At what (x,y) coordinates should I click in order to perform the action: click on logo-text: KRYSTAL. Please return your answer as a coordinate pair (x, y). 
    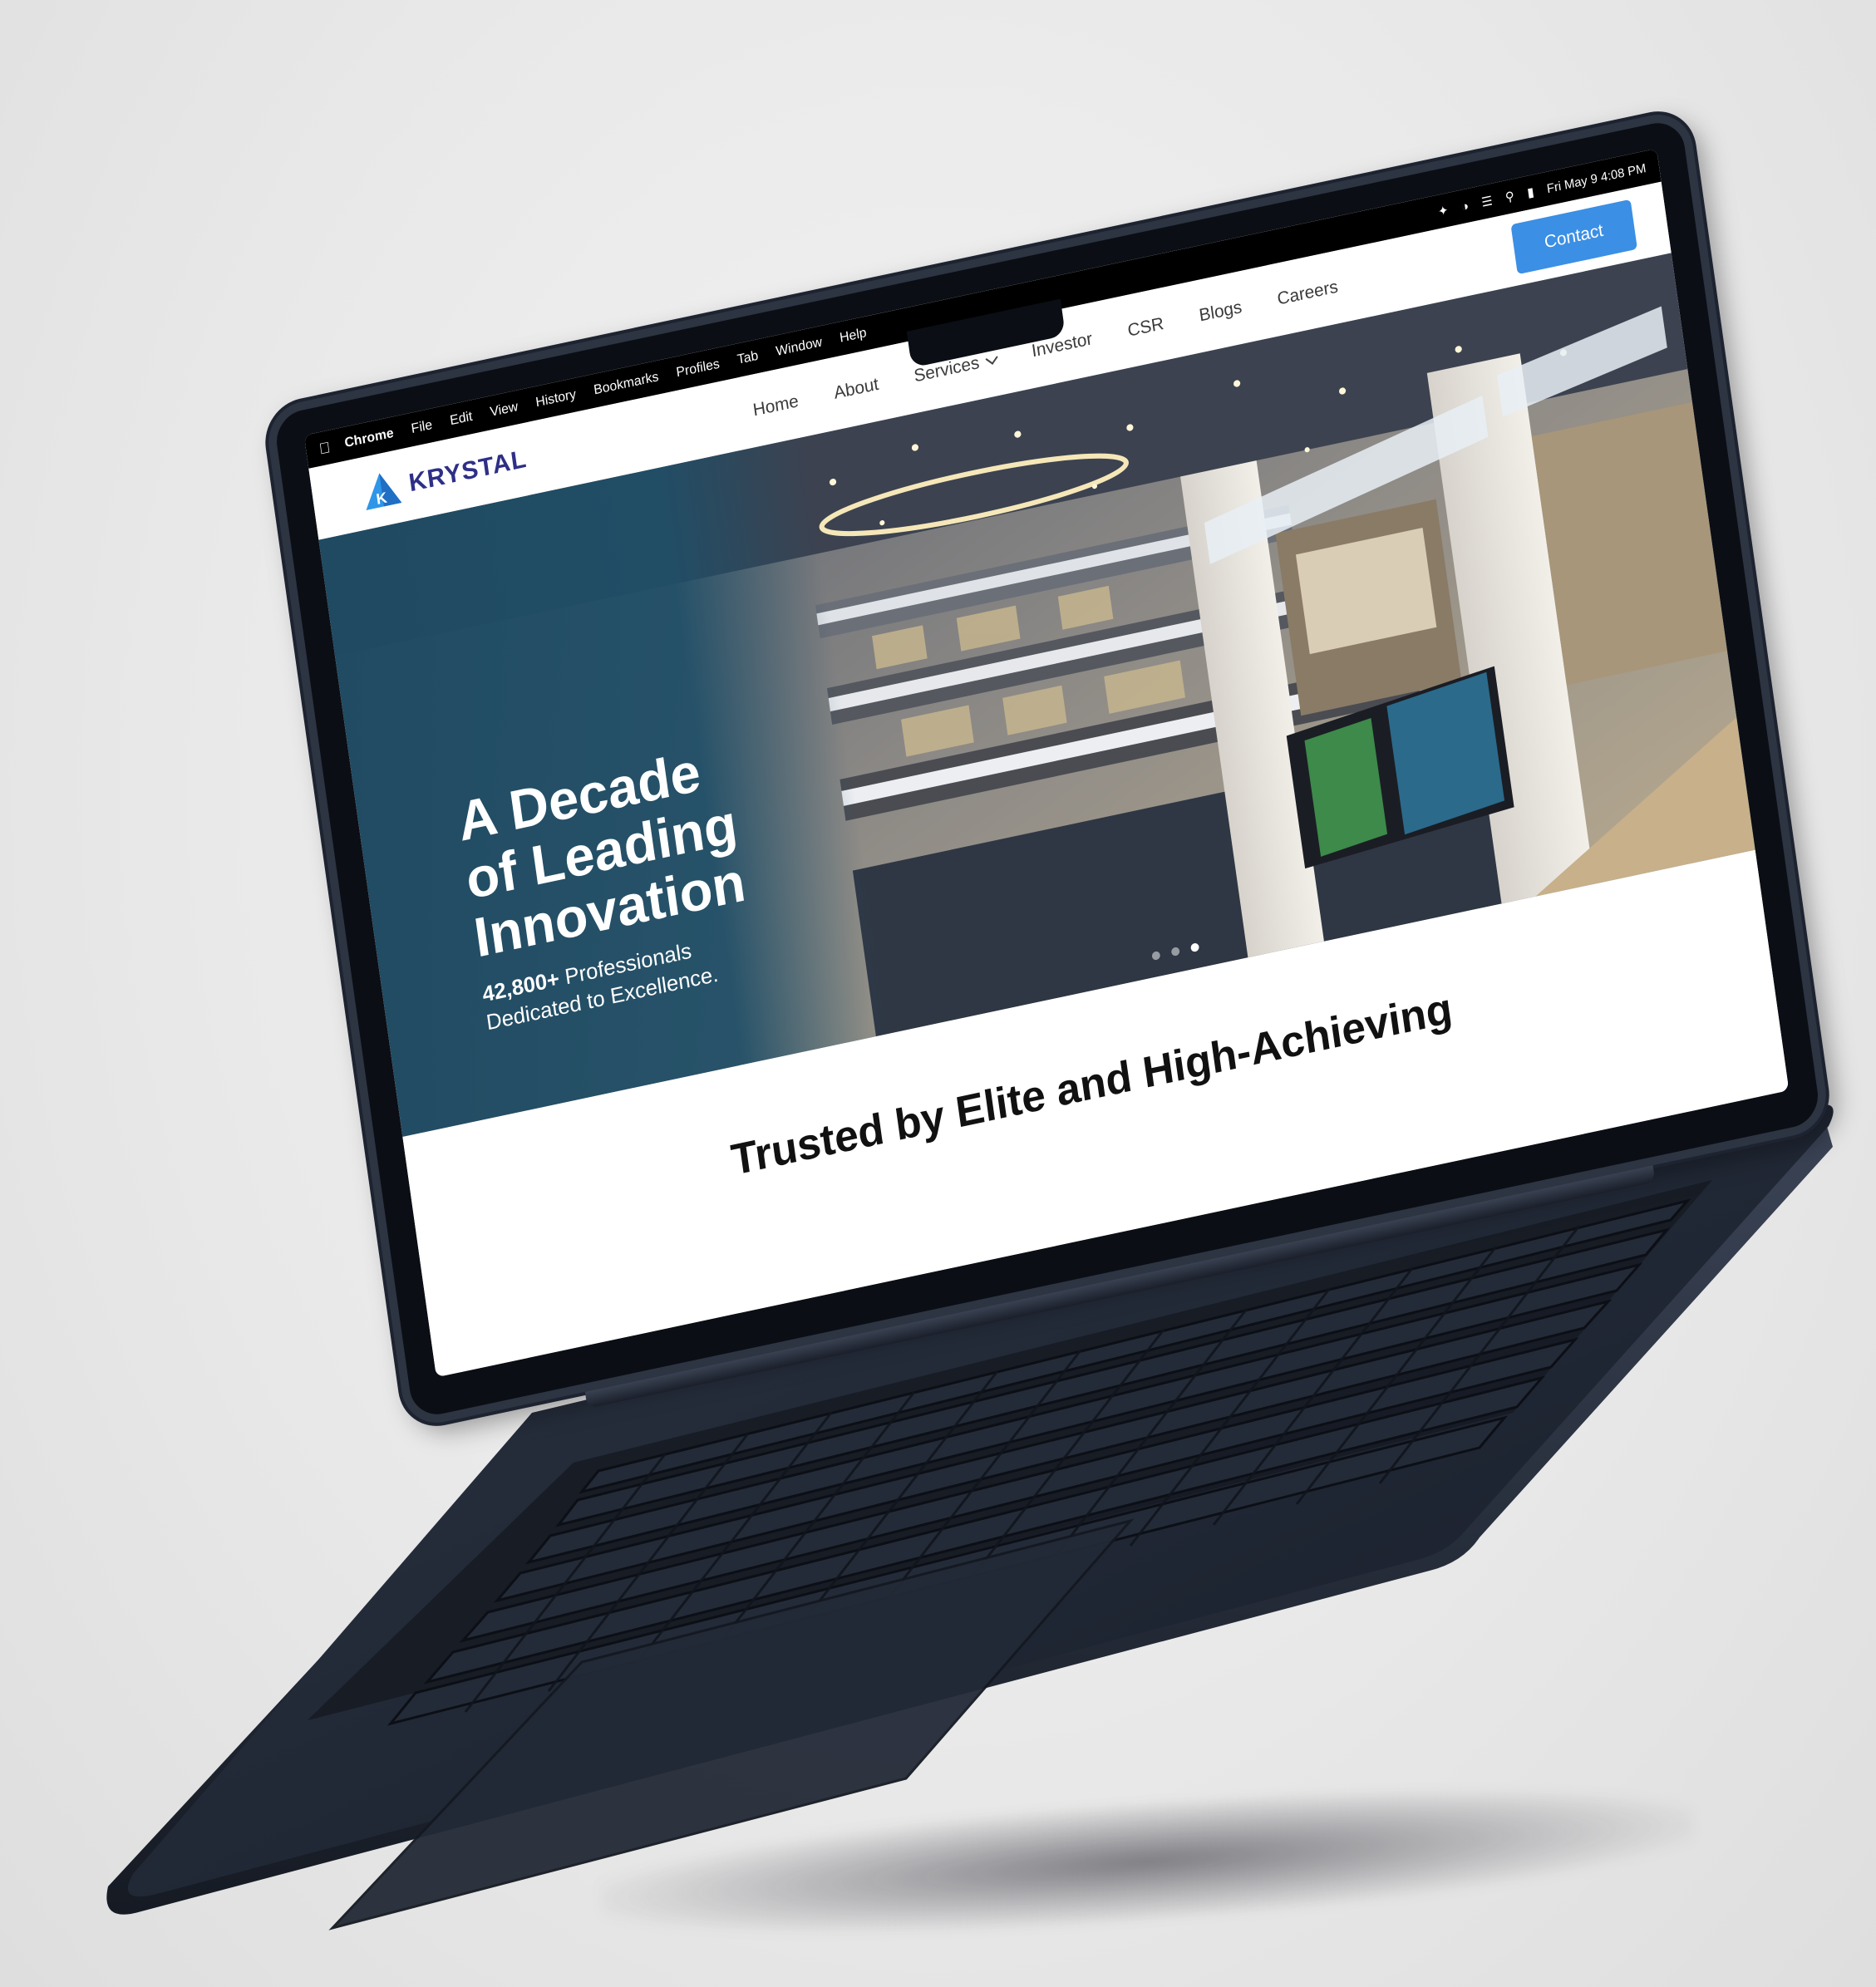
    Looking at the image, I should click on (467, 471).